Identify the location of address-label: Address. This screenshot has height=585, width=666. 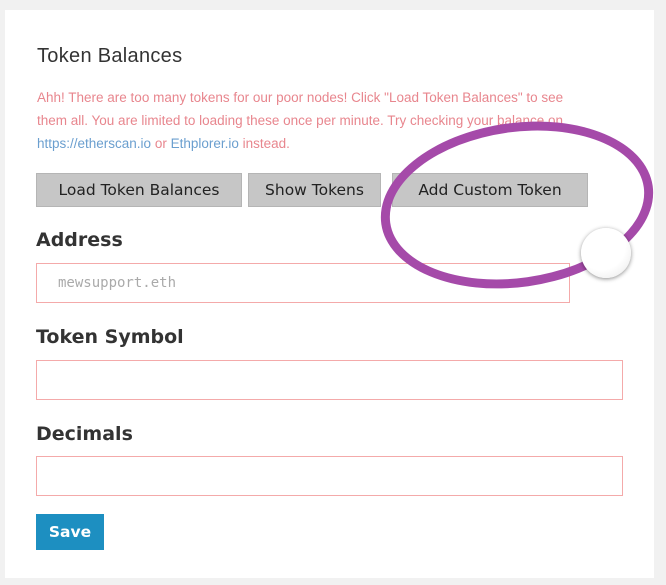
(79, 240).